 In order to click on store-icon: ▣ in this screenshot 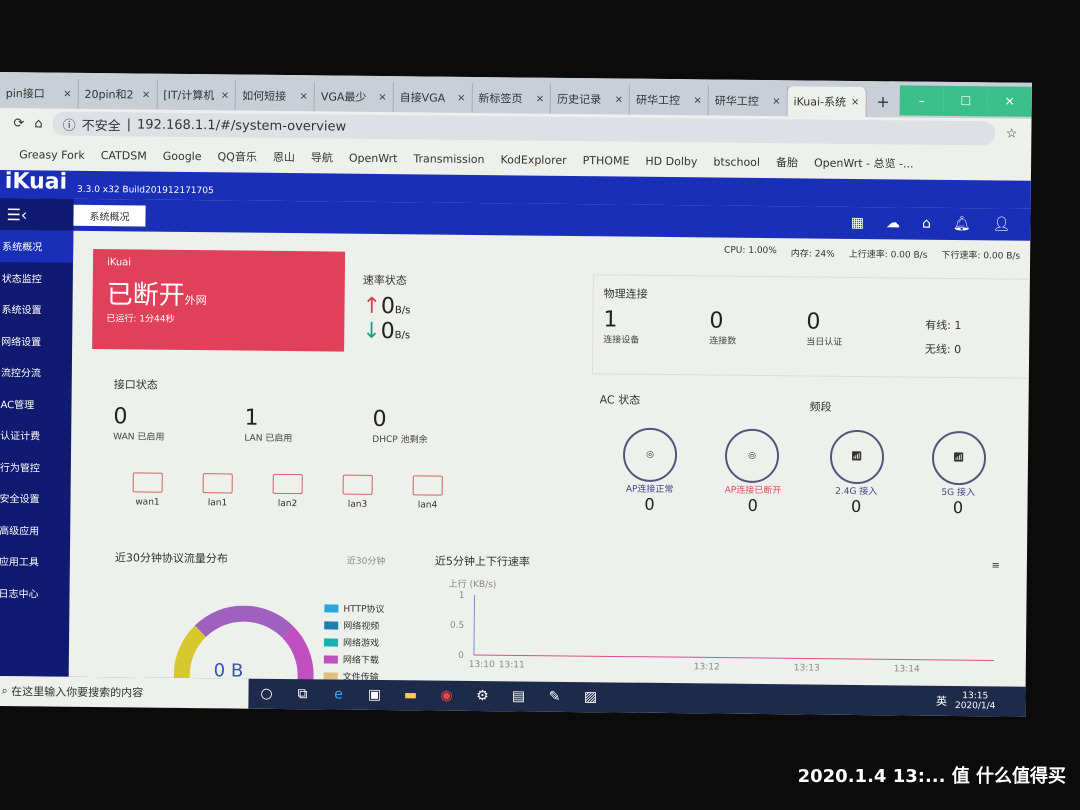, I will do `click(374, 695)`.